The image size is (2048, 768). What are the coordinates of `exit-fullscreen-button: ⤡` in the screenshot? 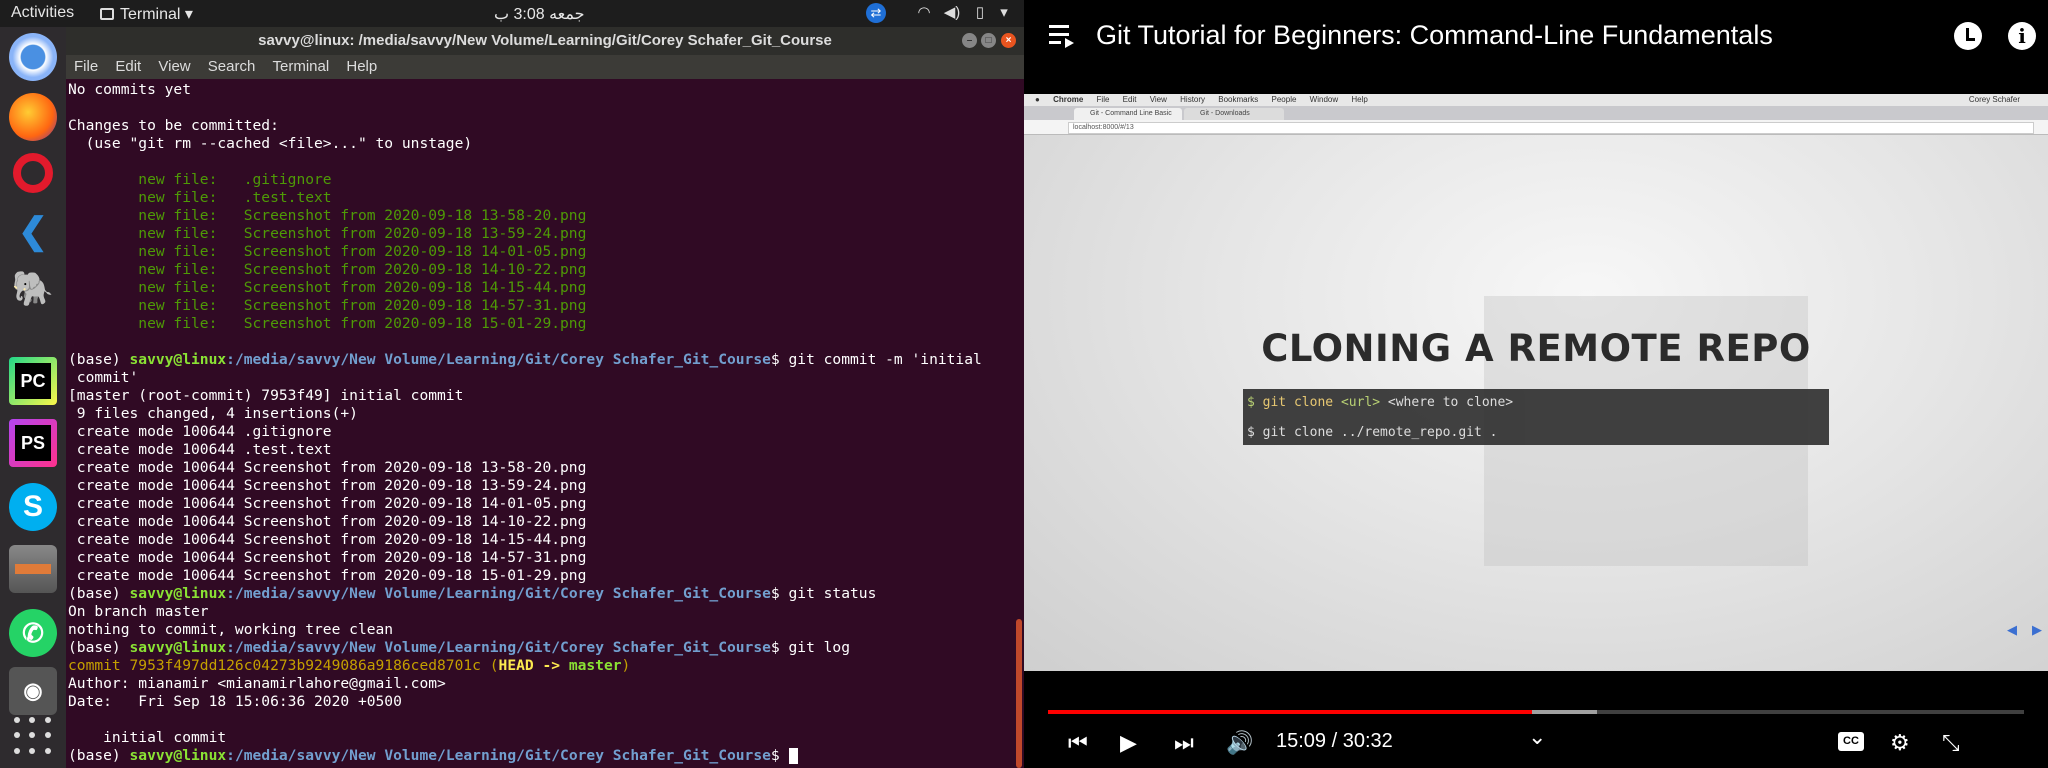 It's located at (1951, 743).